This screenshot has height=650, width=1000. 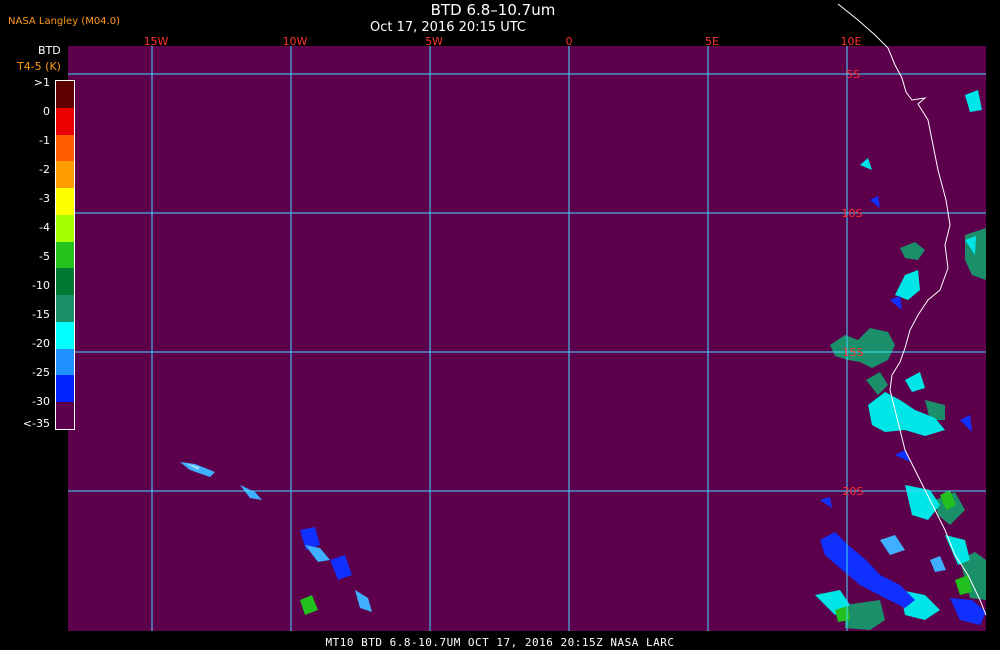 I want to click on legend-tick-label: -10, so click(x=41, y=285).